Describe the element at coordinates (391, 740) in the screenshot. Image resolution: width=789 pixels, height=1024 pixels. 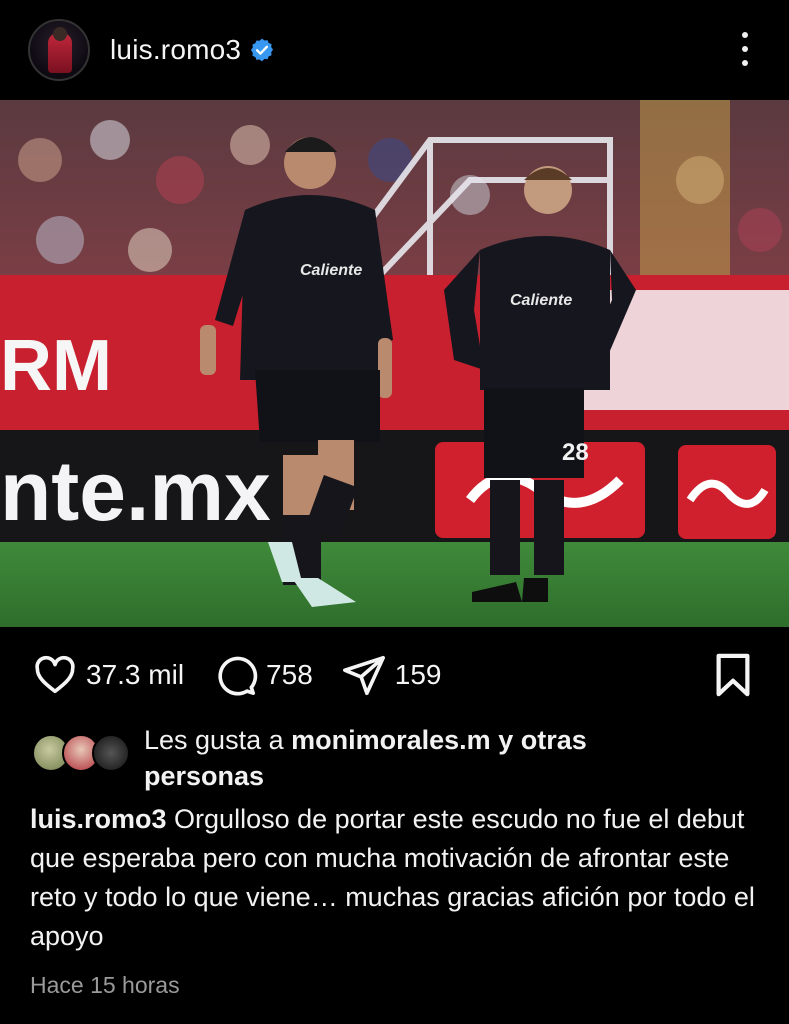
I see `liked-by-user: monimorales.m` at that location.